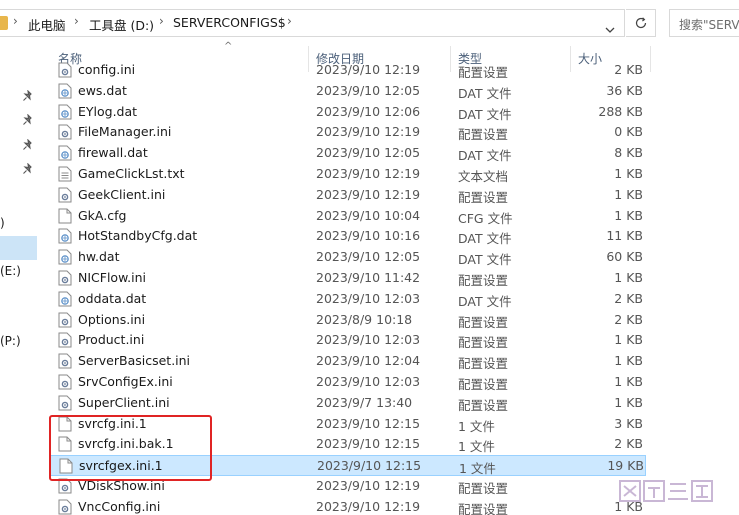 The image size is (739, 515). Describe the element at coordinates (125, 381) in the screenshot. I see `file-name: SrvConfigEx.ini` at that location.